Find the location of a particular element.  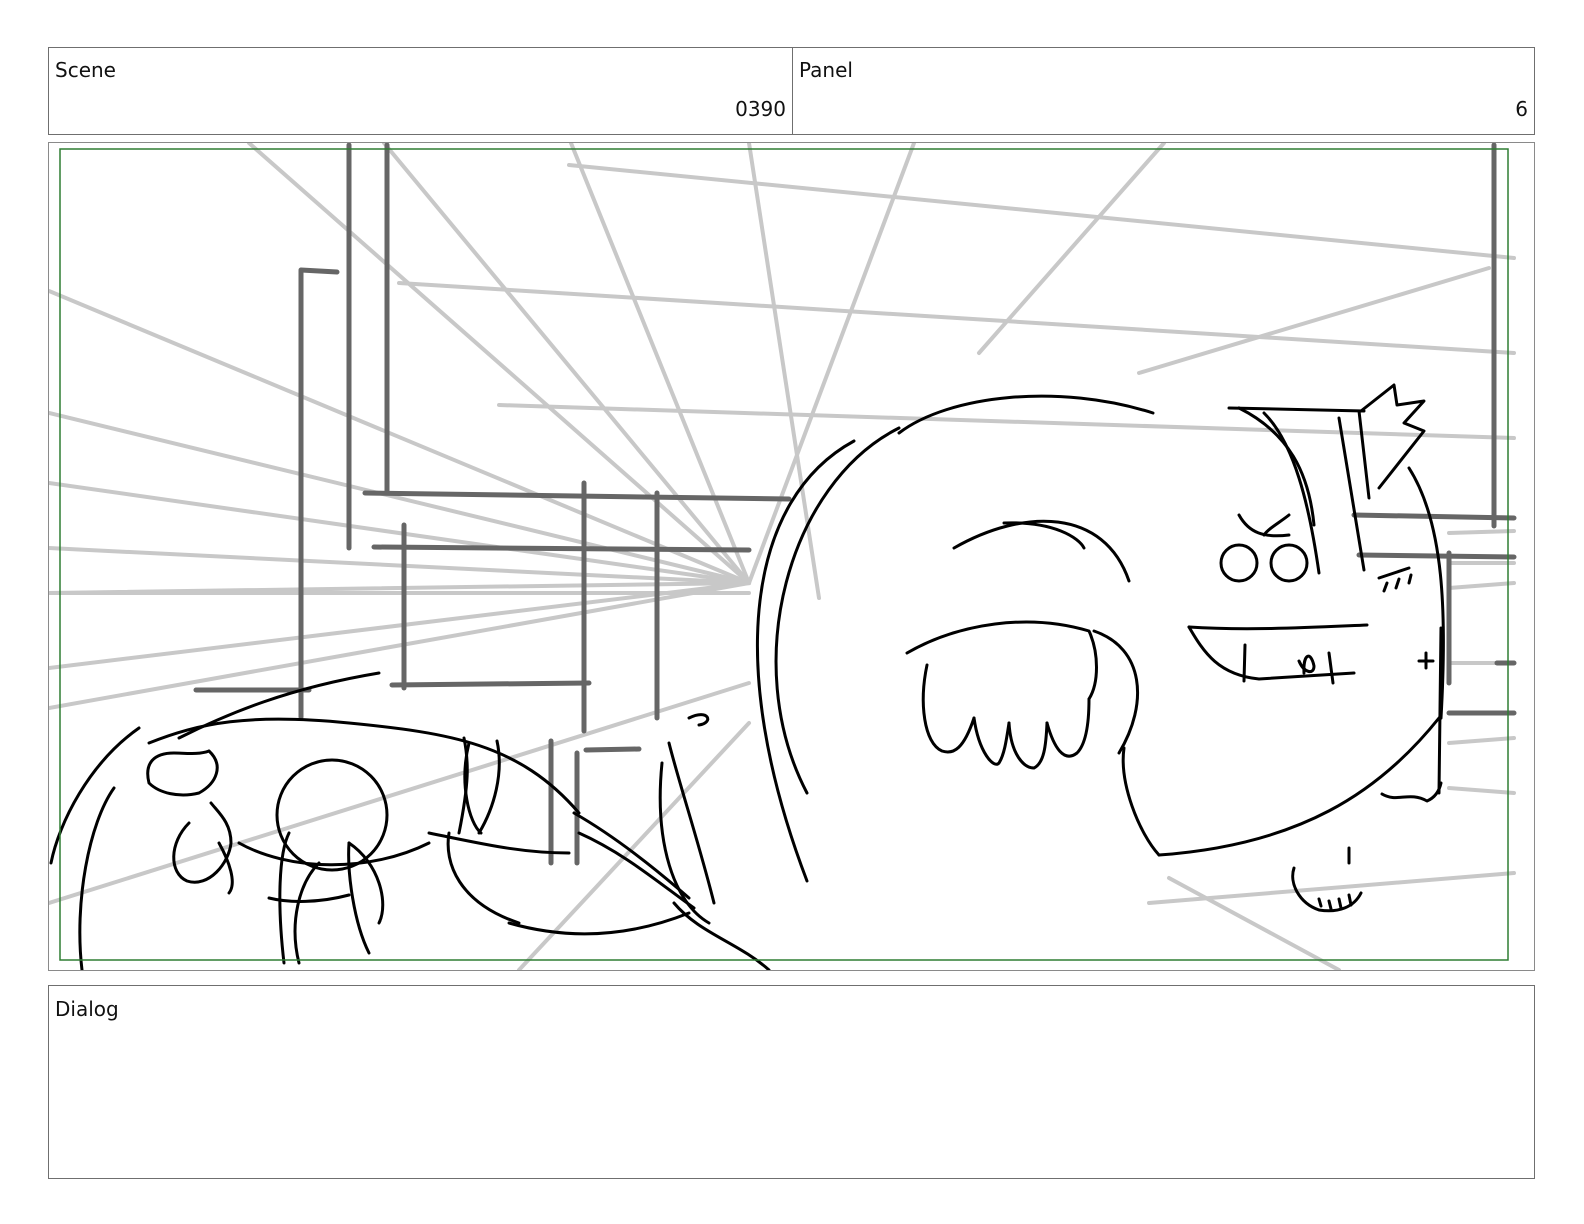

panel-label: Panel is located at coordinates (826, 70).